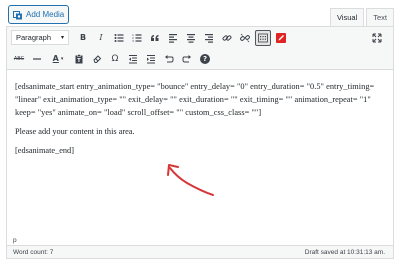 The image size is (400, 265). Describe the element at coordinates (137, 38) in the screenshot. I see `numbered-list-icon: 123` at that location.